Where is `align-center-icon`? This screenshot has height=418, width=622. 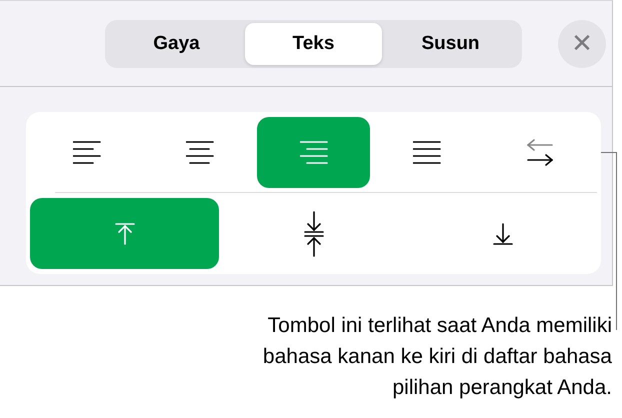 align-center-icon is located at coordinates (200, 152).